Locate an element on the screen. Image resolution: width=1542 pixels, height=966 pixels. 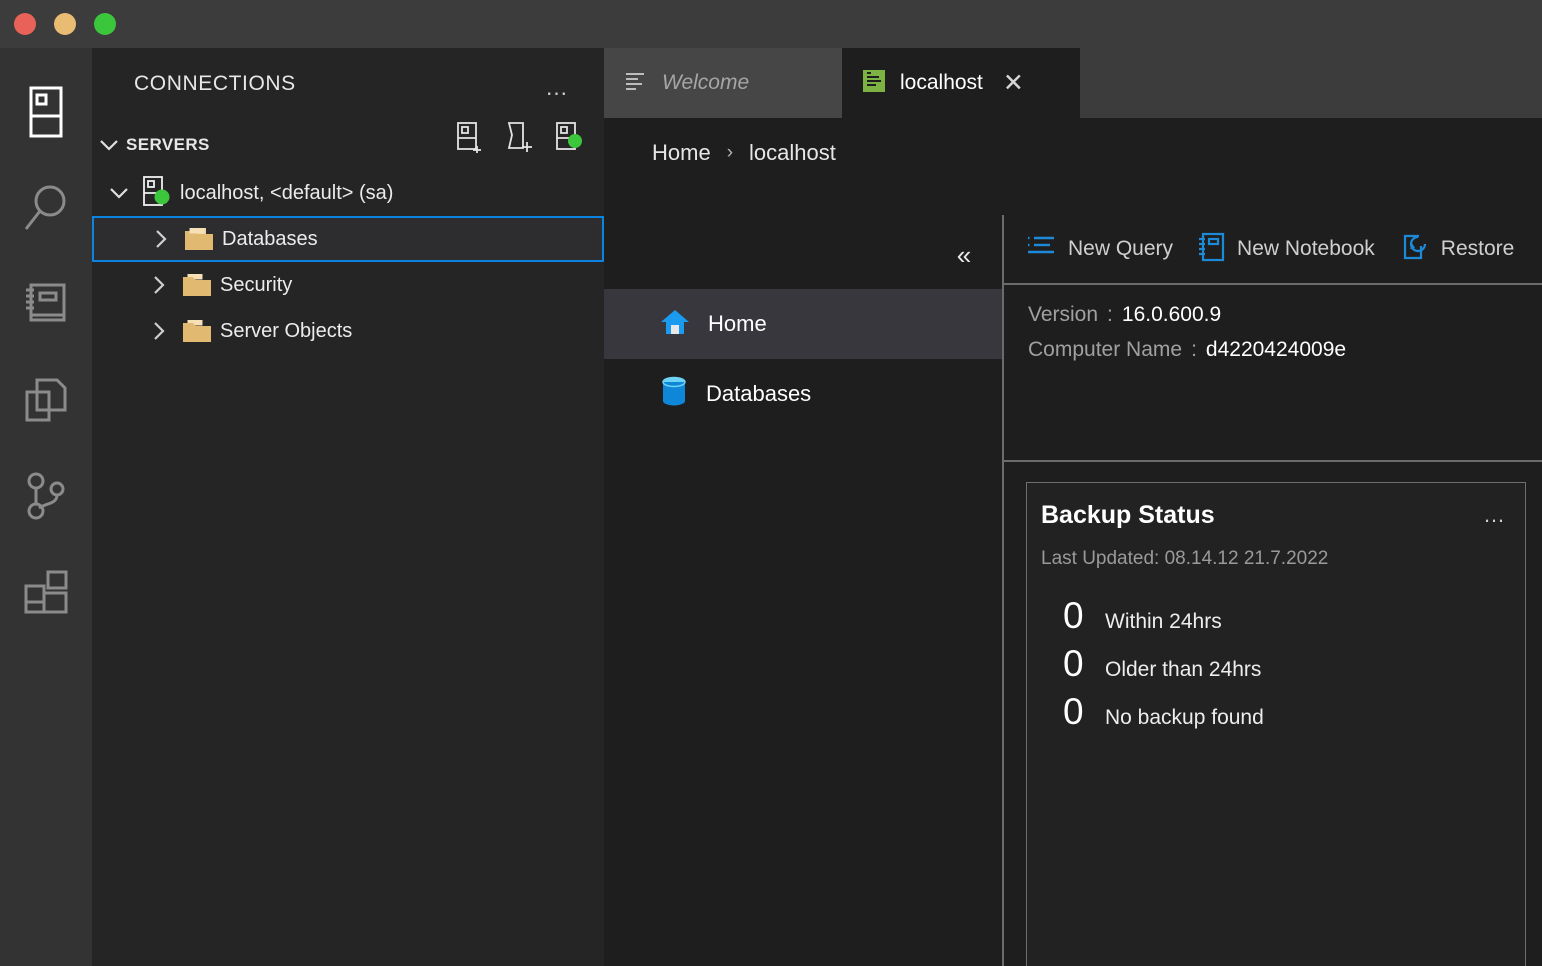
tree-item-server-objects: Server Objects is located at coordinates (348, 331).